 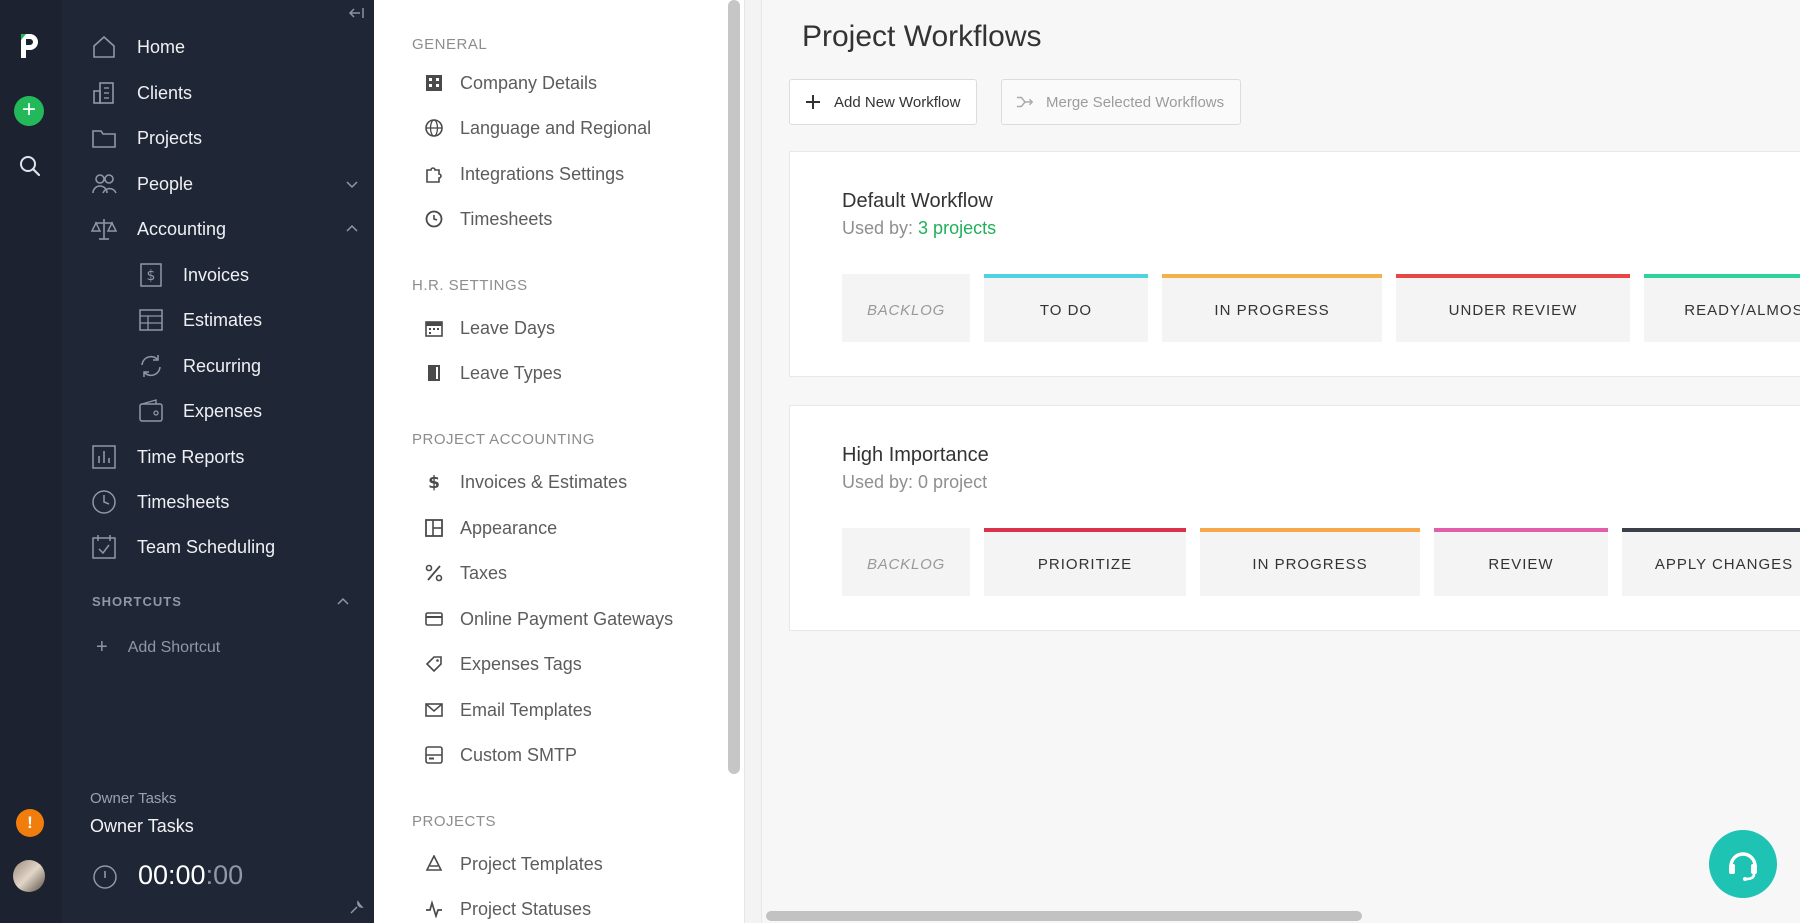 What do you see at coordinates (225, 457) in the screenshot?
I see `nav-item-time-reports: Time Reports` at bounding box center [225, 457].